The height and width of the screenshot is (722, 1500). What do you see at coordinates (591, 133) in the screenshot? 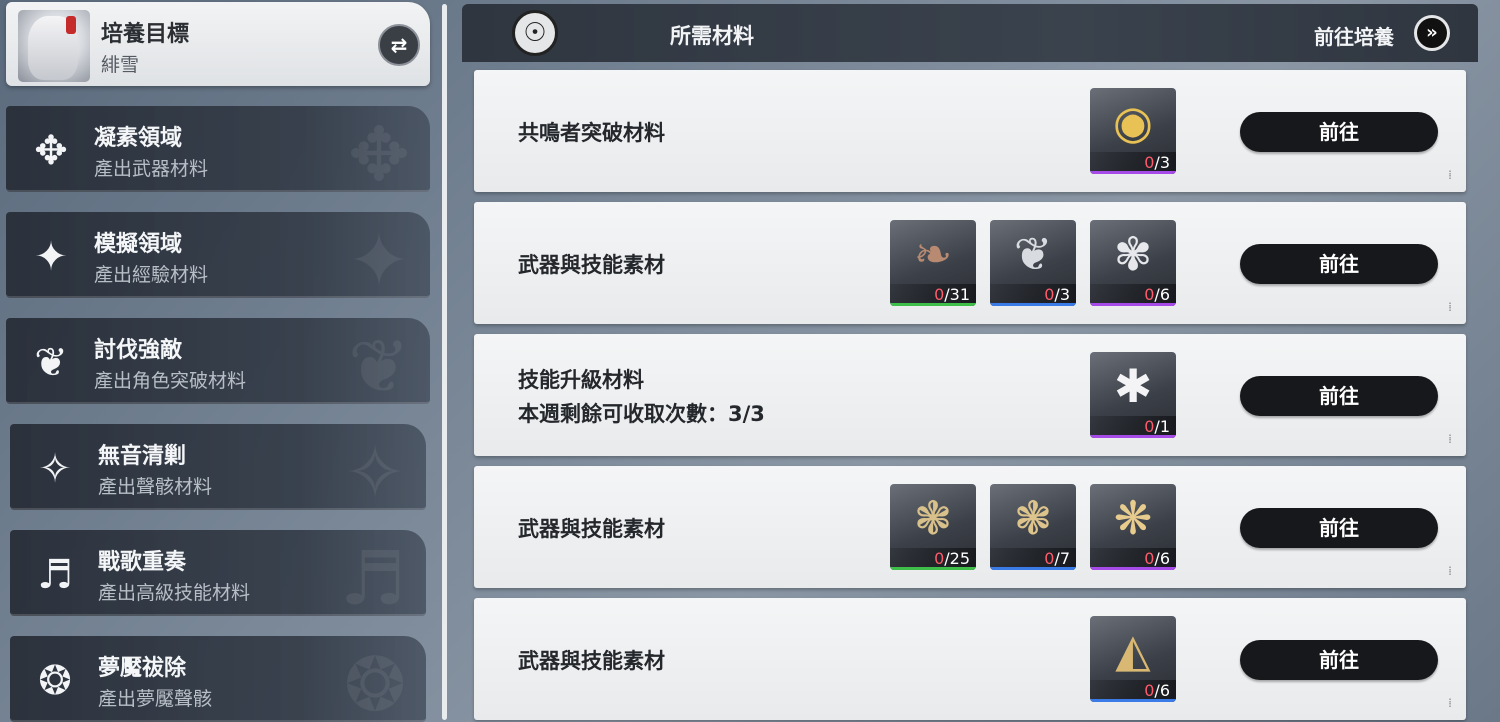
I see `row-label: 共鳴者突破材料` at bounding box center [591, 133].